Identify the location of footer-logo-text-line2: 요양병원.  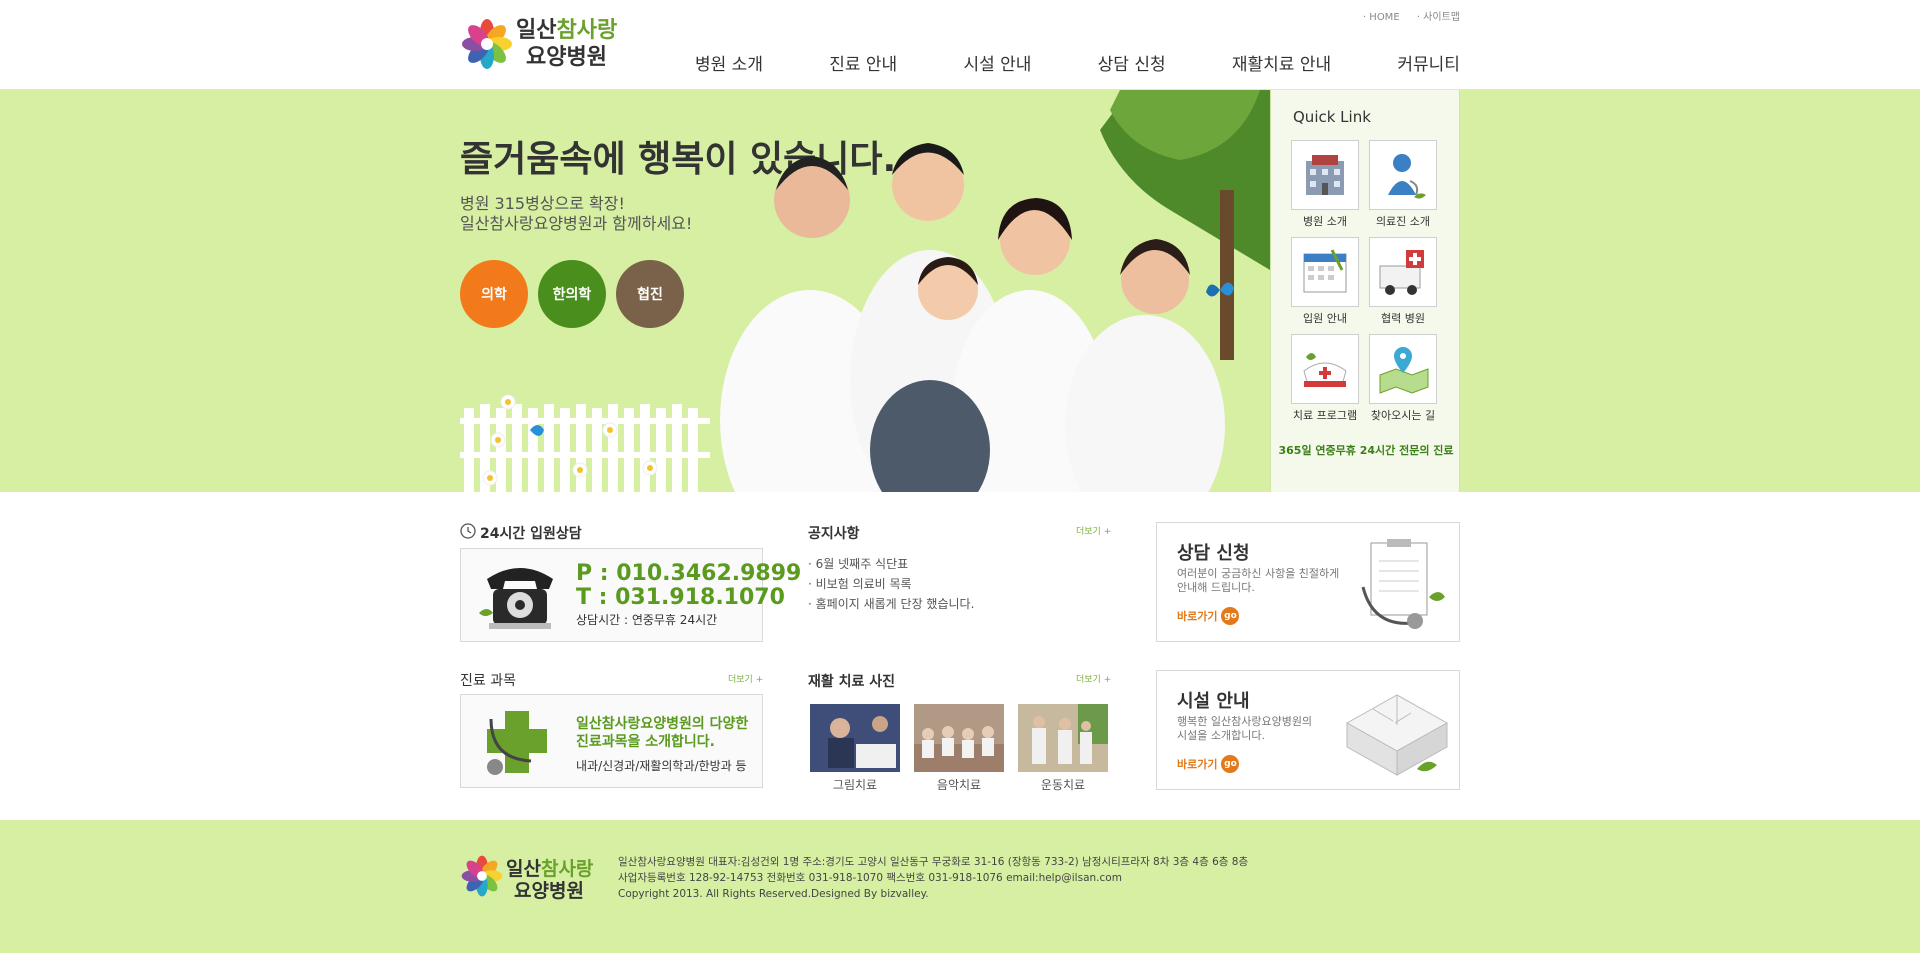
(549, 891).